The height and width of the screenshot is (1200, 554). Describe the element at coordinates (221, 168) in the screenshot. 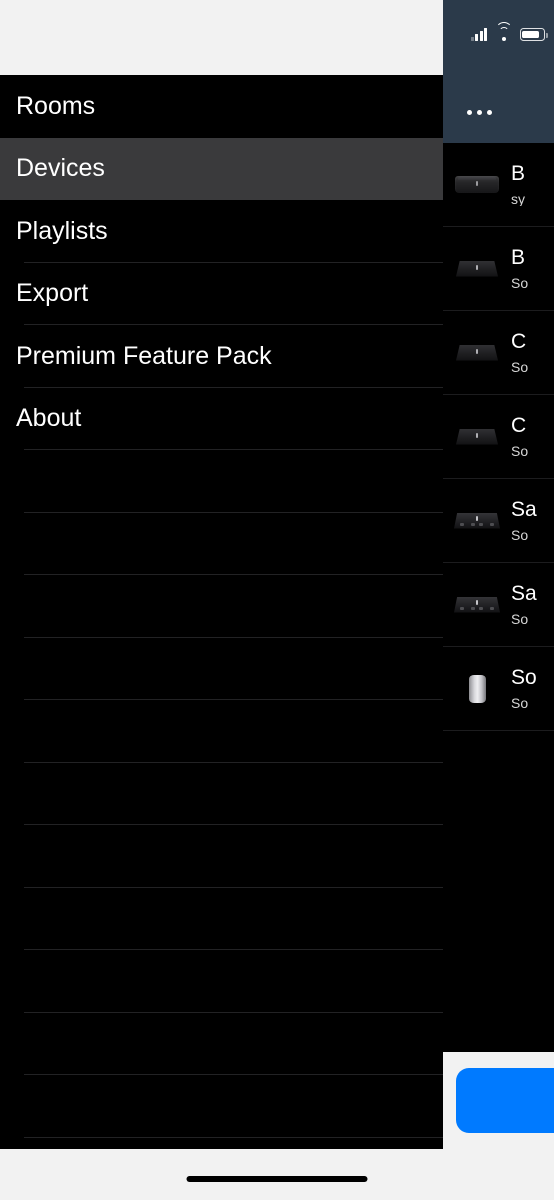

I see `drawer-item-devices: Devices` at that location.